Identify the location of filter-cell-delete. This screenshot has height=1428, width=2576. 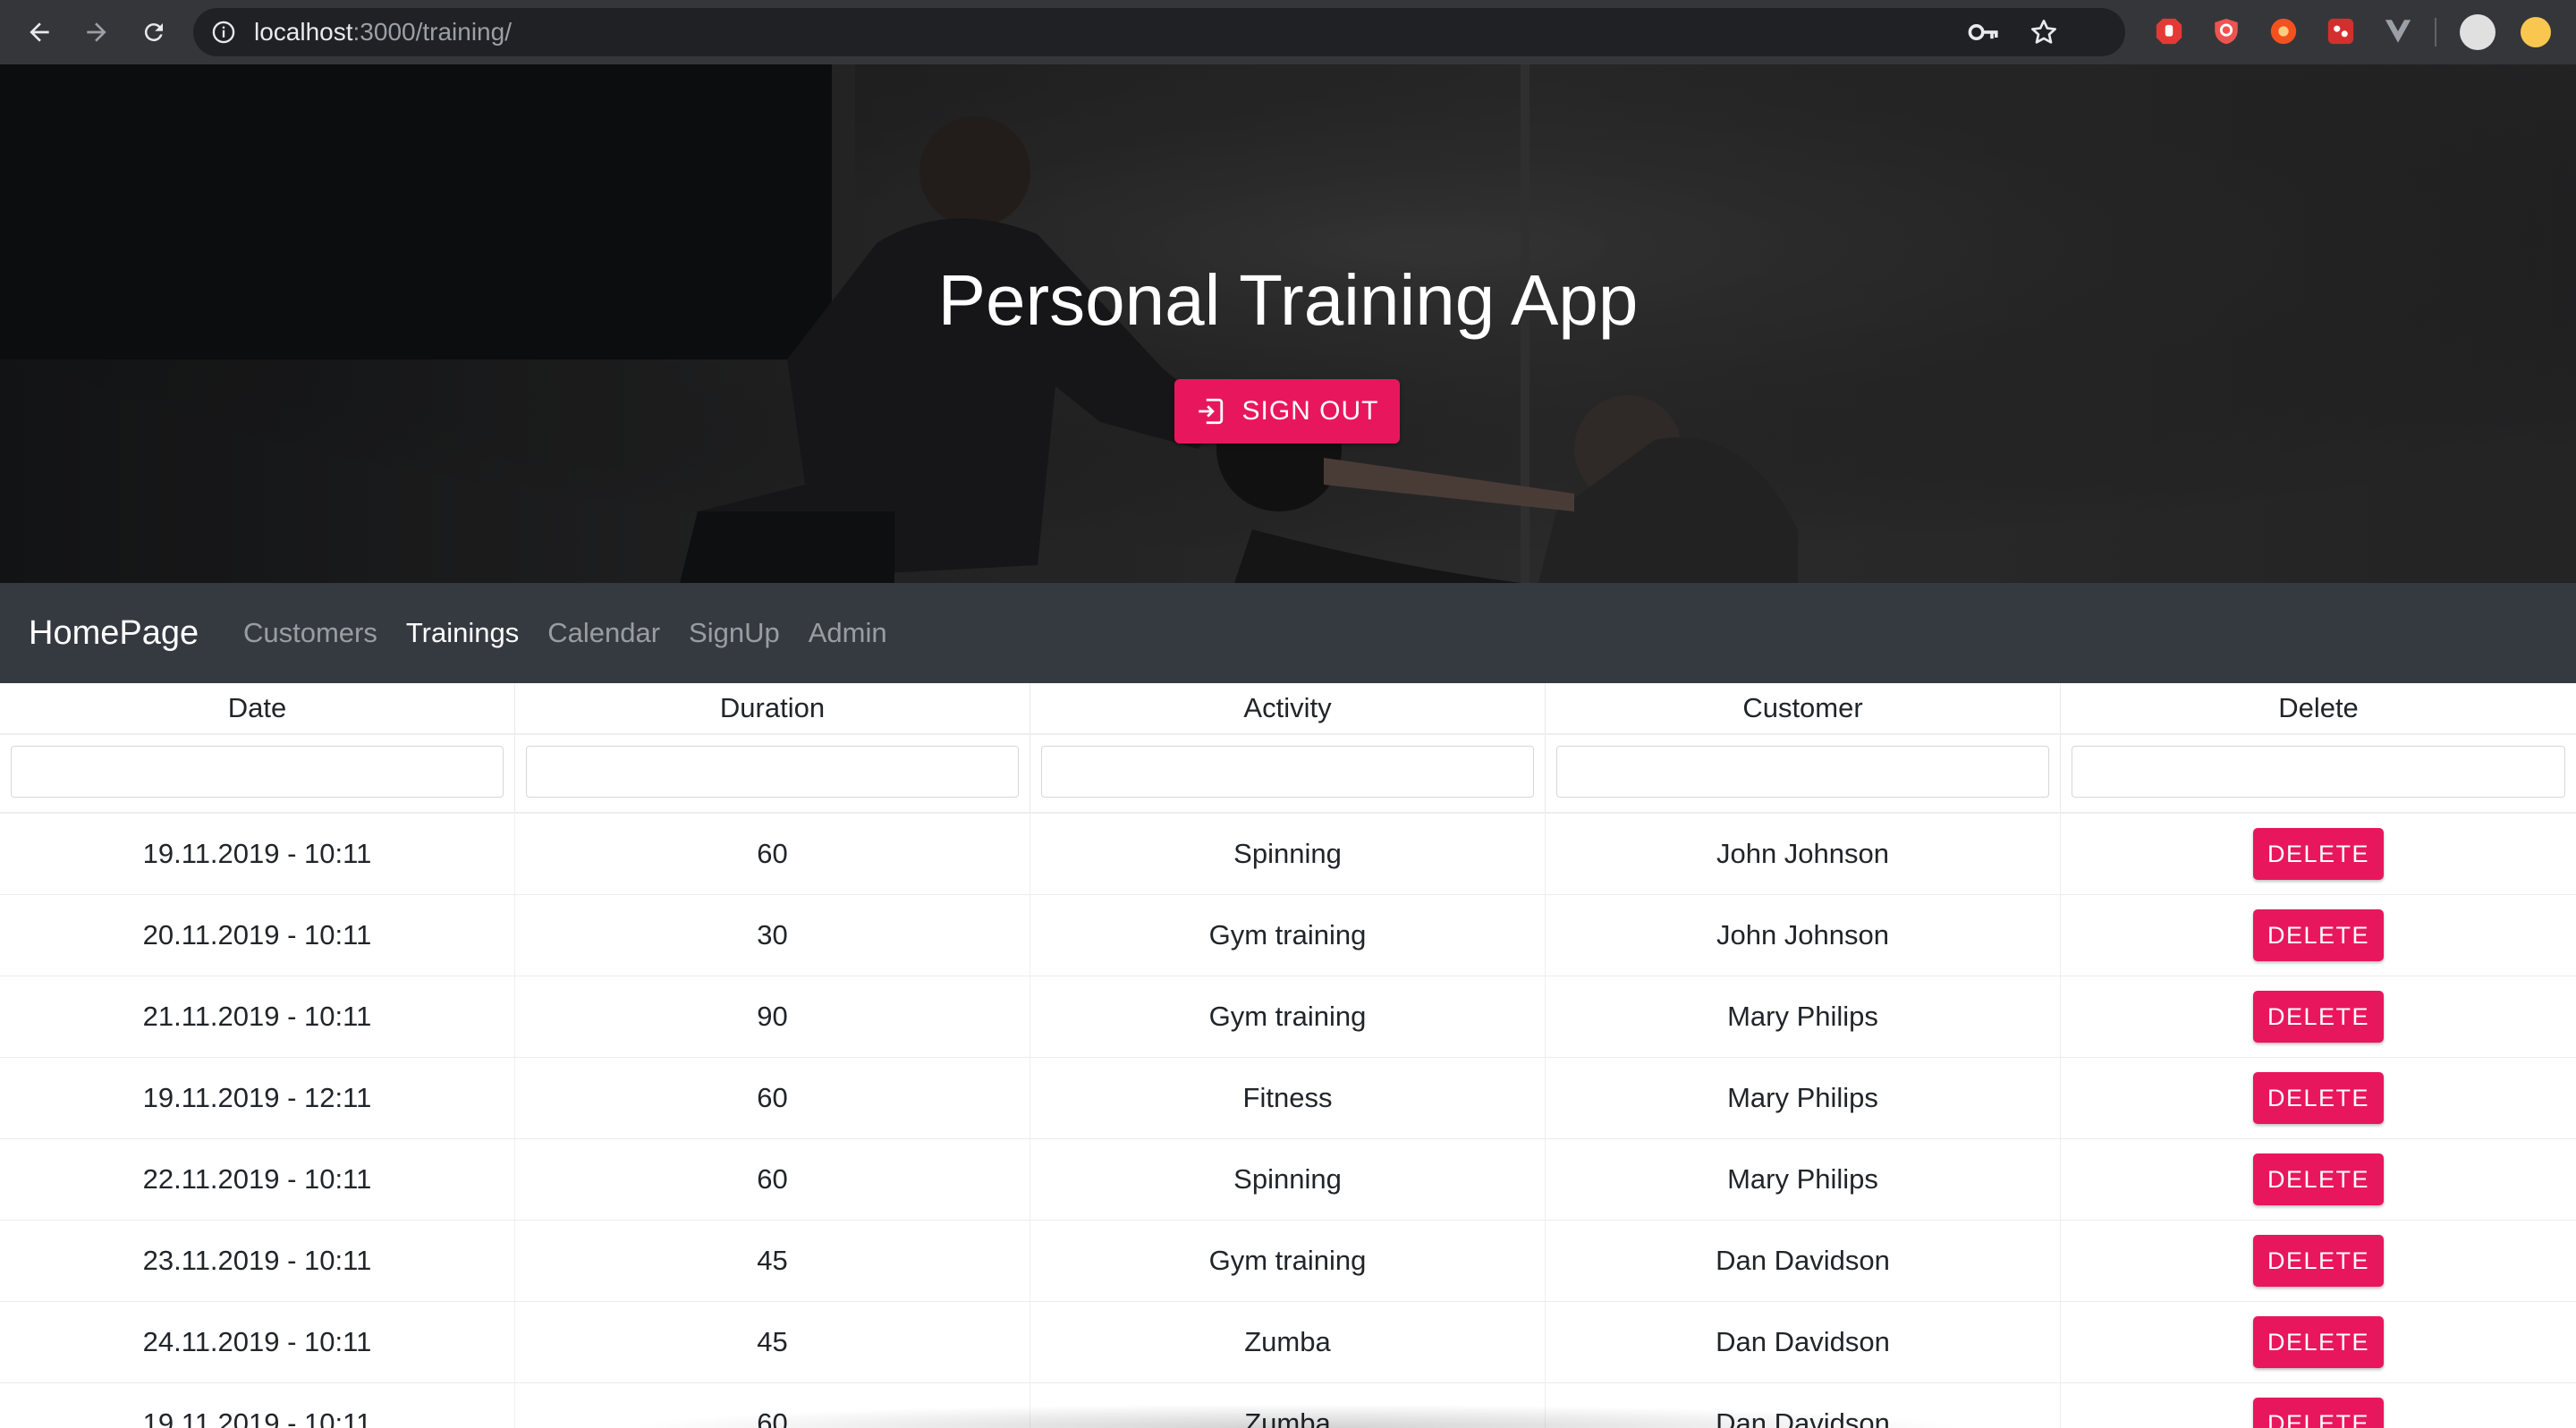
(2318, 773).